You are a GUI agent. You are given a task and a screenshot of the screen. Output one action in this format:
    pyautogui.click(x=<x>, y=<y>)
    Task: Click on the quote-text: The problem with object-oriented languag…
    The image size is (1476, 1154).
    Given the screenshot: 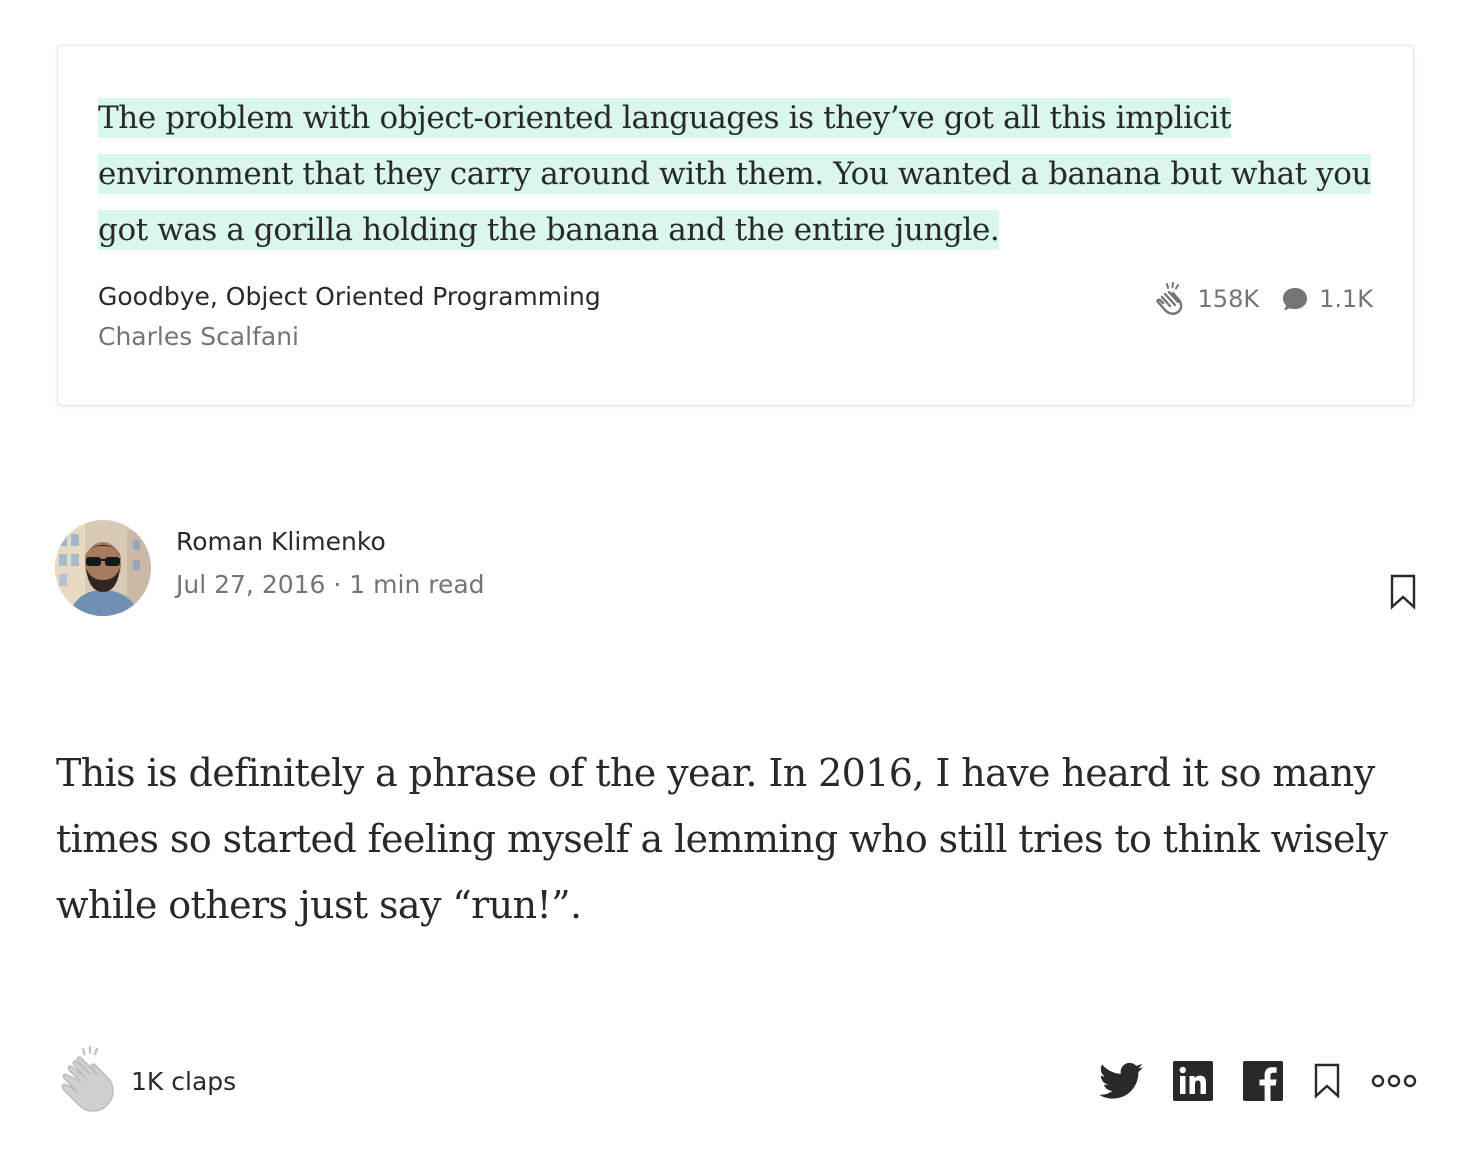 What is the action you would take?
    pyautogui.click(x=743, y=174)
    